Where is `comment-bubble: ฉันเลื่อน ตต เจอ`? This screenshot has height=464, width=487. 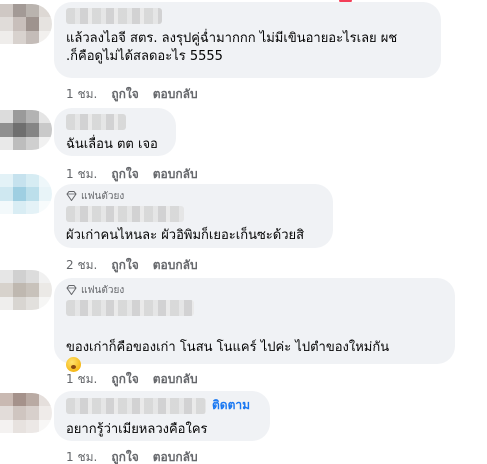 comment-bubble: ฉันเลื่อน ตต เจอ is located at coordinates (115, 132).